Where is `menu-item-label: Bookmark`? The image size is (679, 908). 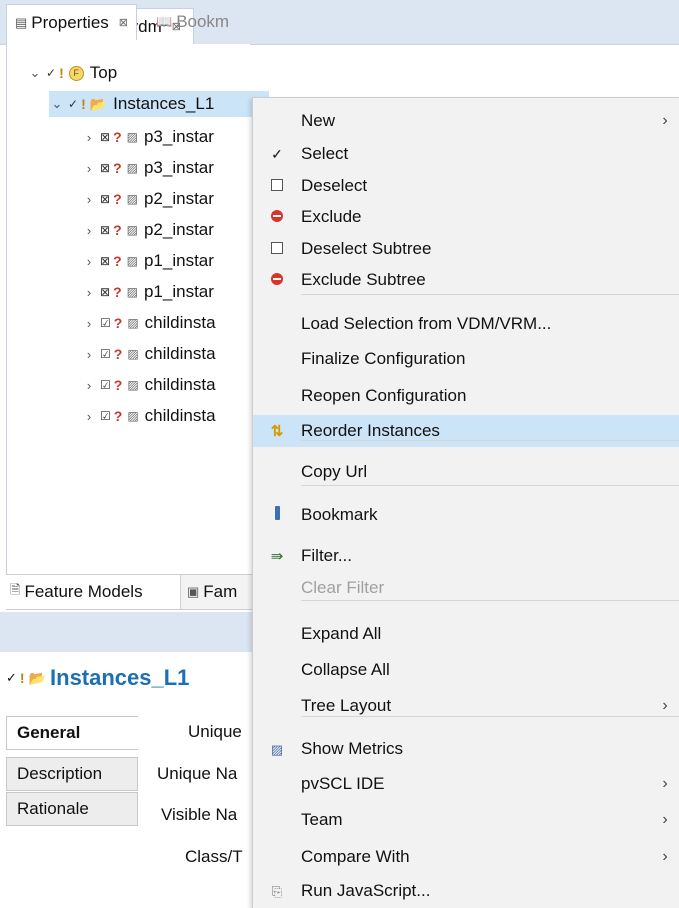
menu-item-label: Bookmark is located at coordinates (339, 514).